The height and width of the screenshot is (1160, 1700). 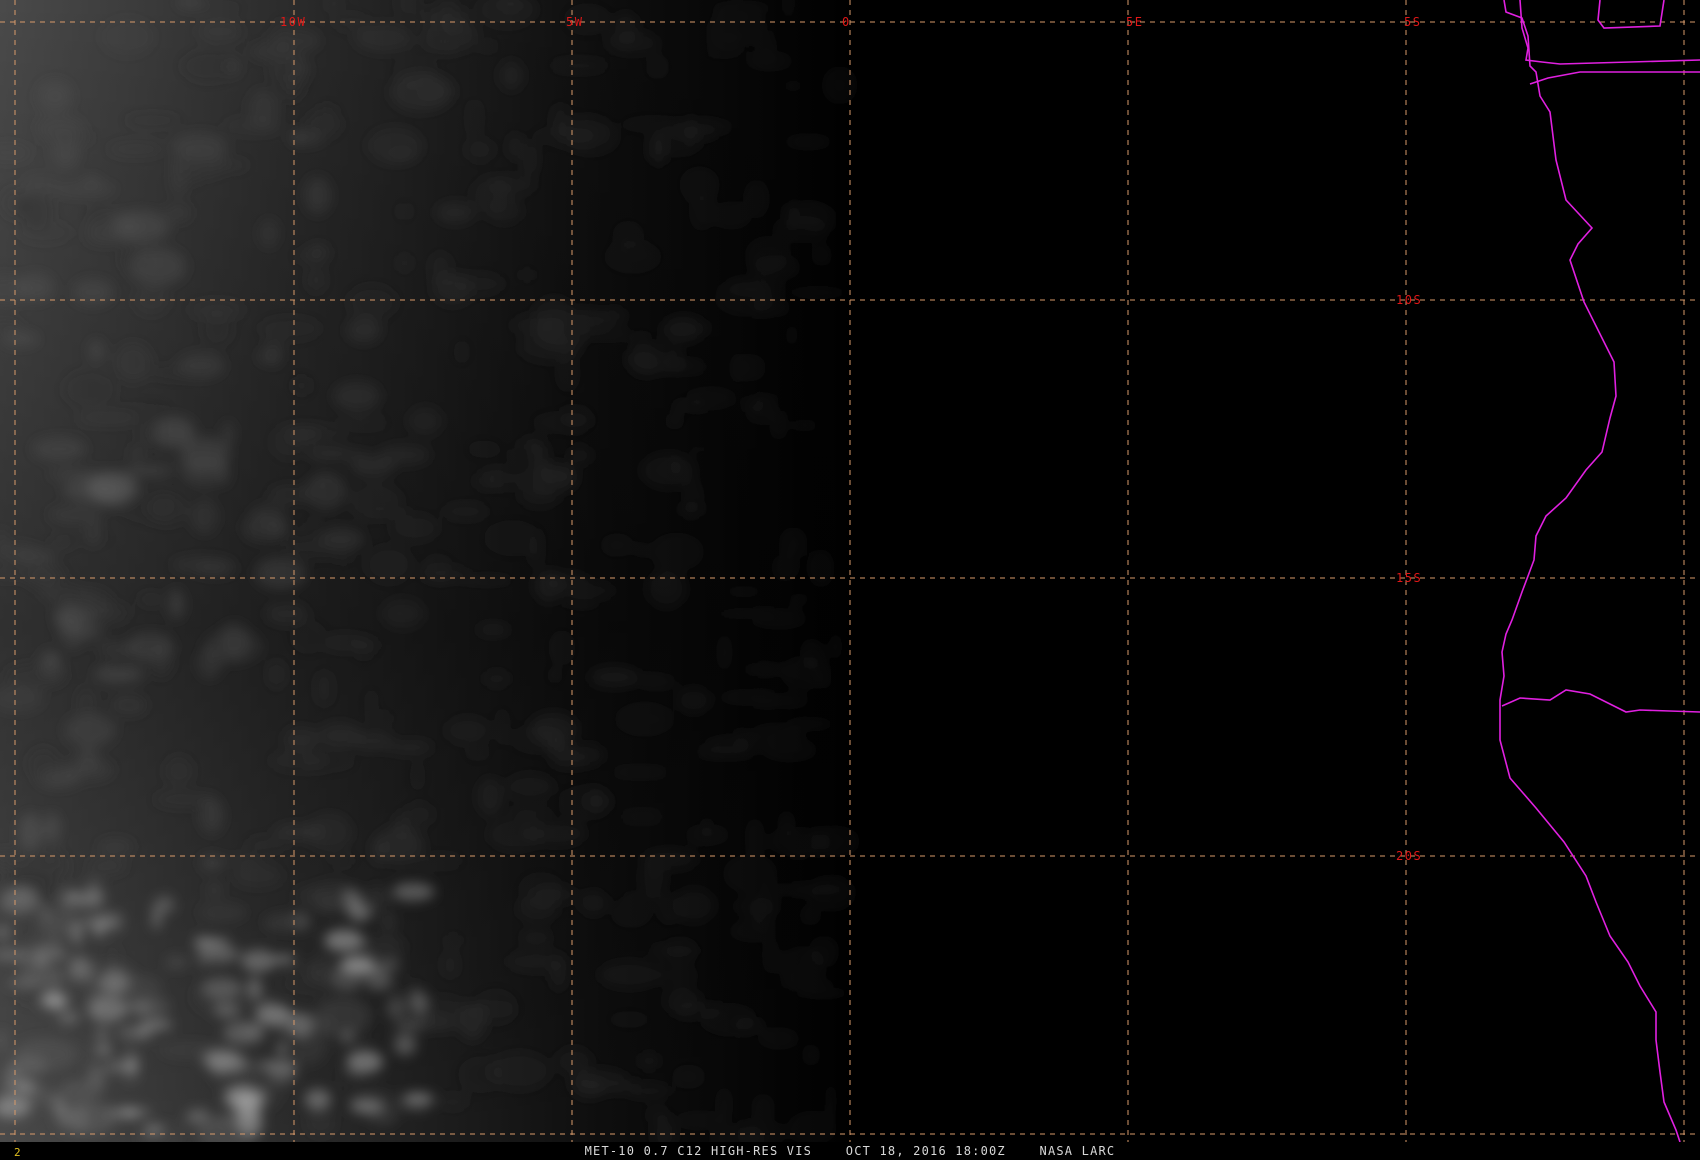 What do you see at coordinates (1409, 856) in the screenshot?
I see `lat-label-20s: 20S` at bounding box center [1409, 856].